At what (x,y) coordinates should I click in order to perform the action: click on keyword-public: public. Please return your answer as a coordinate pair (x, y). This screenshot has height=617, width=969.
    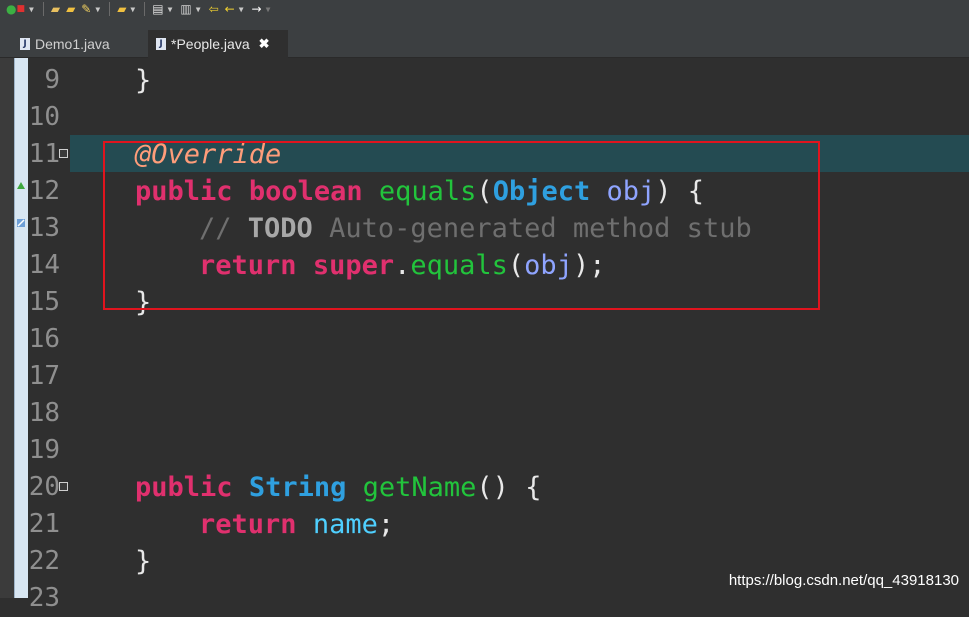
    Looking at the image, I should click on (184, 487).